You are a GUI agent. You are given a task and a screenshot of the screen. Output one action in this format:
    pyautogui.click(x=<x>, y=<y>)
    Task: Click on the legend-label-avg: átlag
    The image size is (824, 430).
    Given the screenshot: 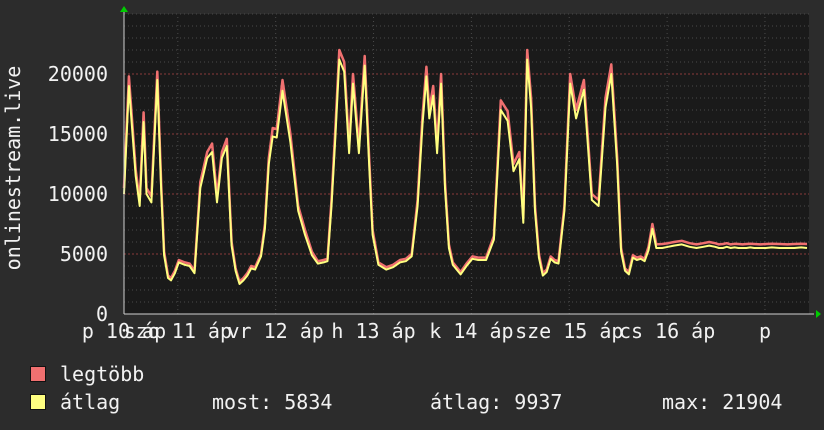 What is the action you would take?
    pyautogui.click(x=90, y=402)
    